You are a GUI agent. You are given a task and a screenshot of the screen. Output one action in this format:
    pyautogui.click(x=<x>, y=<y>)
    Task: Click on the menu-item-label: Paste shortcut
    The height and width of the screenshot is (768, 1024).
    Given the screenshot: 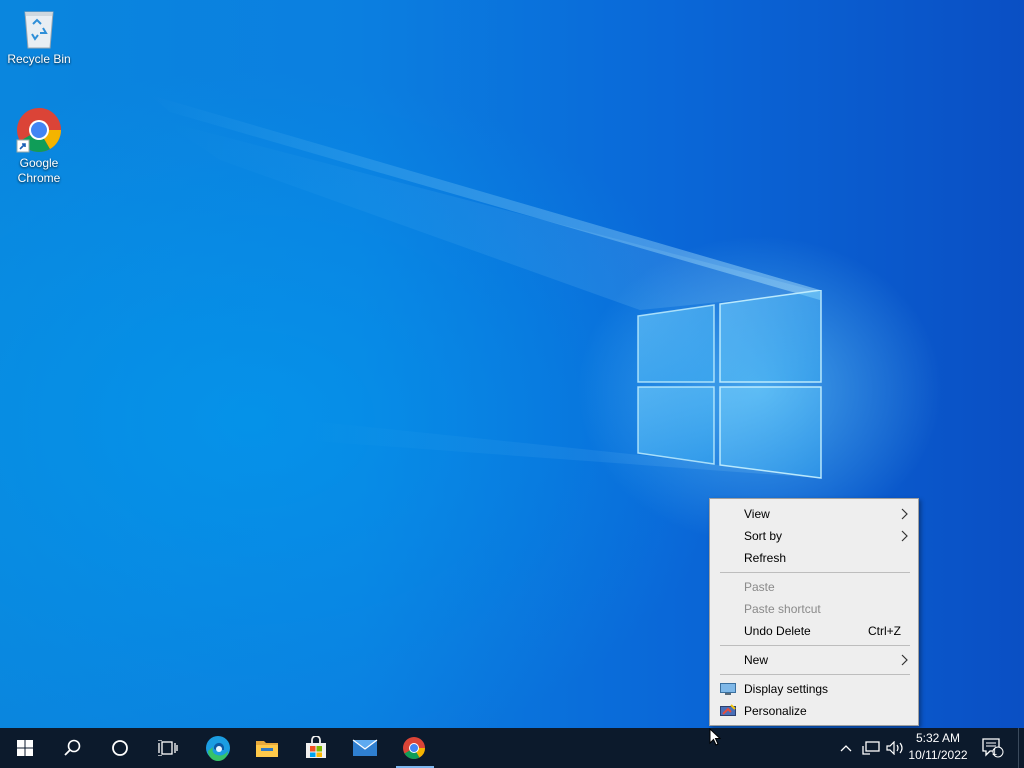 What is the action you would take?
    pyautogui.click(x=782, y=609)
    